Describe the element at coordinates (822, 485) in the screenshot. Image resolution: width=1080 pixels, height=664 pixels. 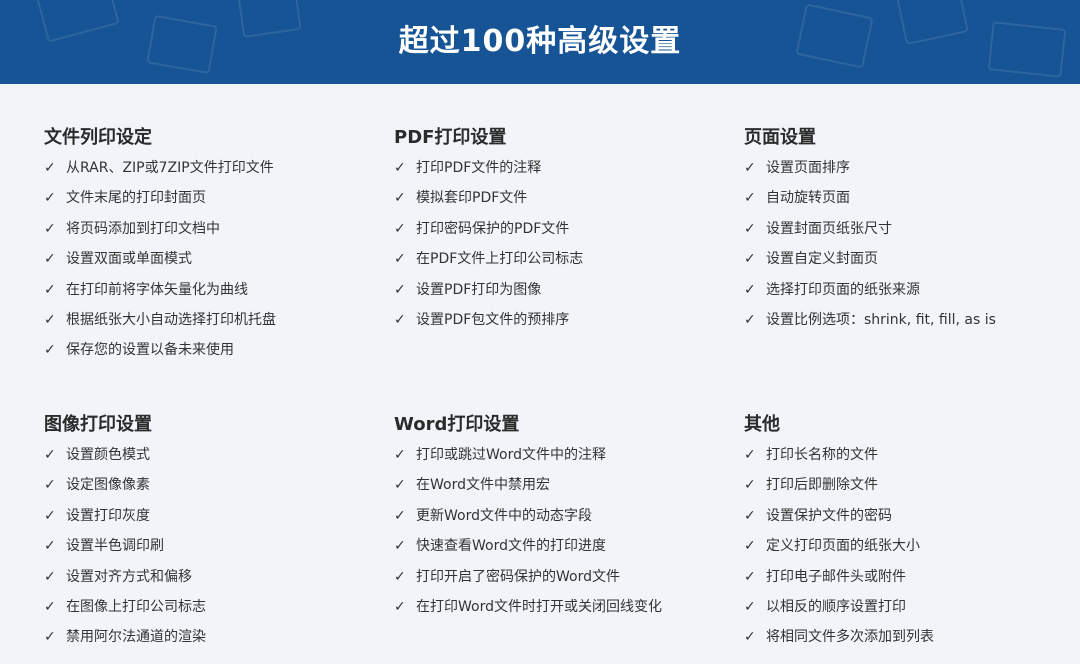
I see `list-item-label: 打印后即删除文件` at that location.